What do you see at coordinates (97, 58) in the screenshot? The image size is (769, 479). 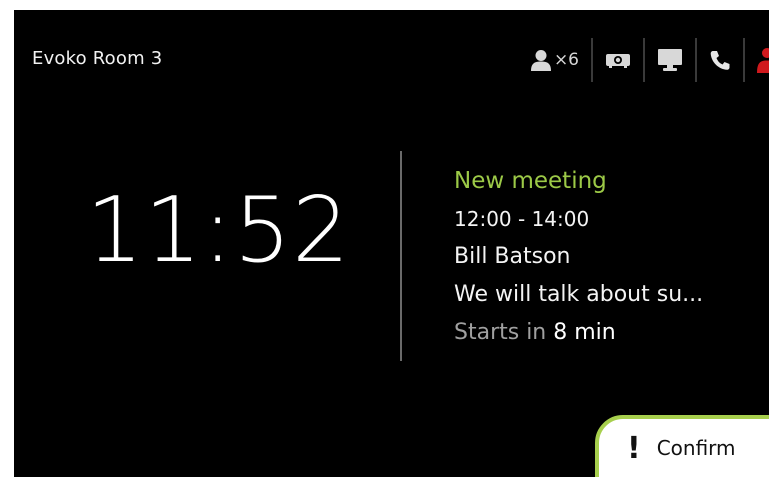 I see `room-name: Evoko Room 3` at bounding box center [97, 58].